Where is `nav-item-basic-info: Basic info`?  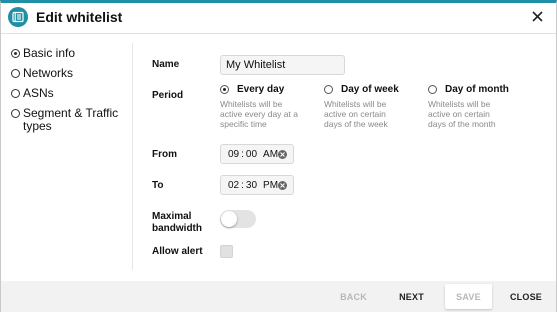 nav-item-basic-info: Basic info is located at coordinates (68, 53).